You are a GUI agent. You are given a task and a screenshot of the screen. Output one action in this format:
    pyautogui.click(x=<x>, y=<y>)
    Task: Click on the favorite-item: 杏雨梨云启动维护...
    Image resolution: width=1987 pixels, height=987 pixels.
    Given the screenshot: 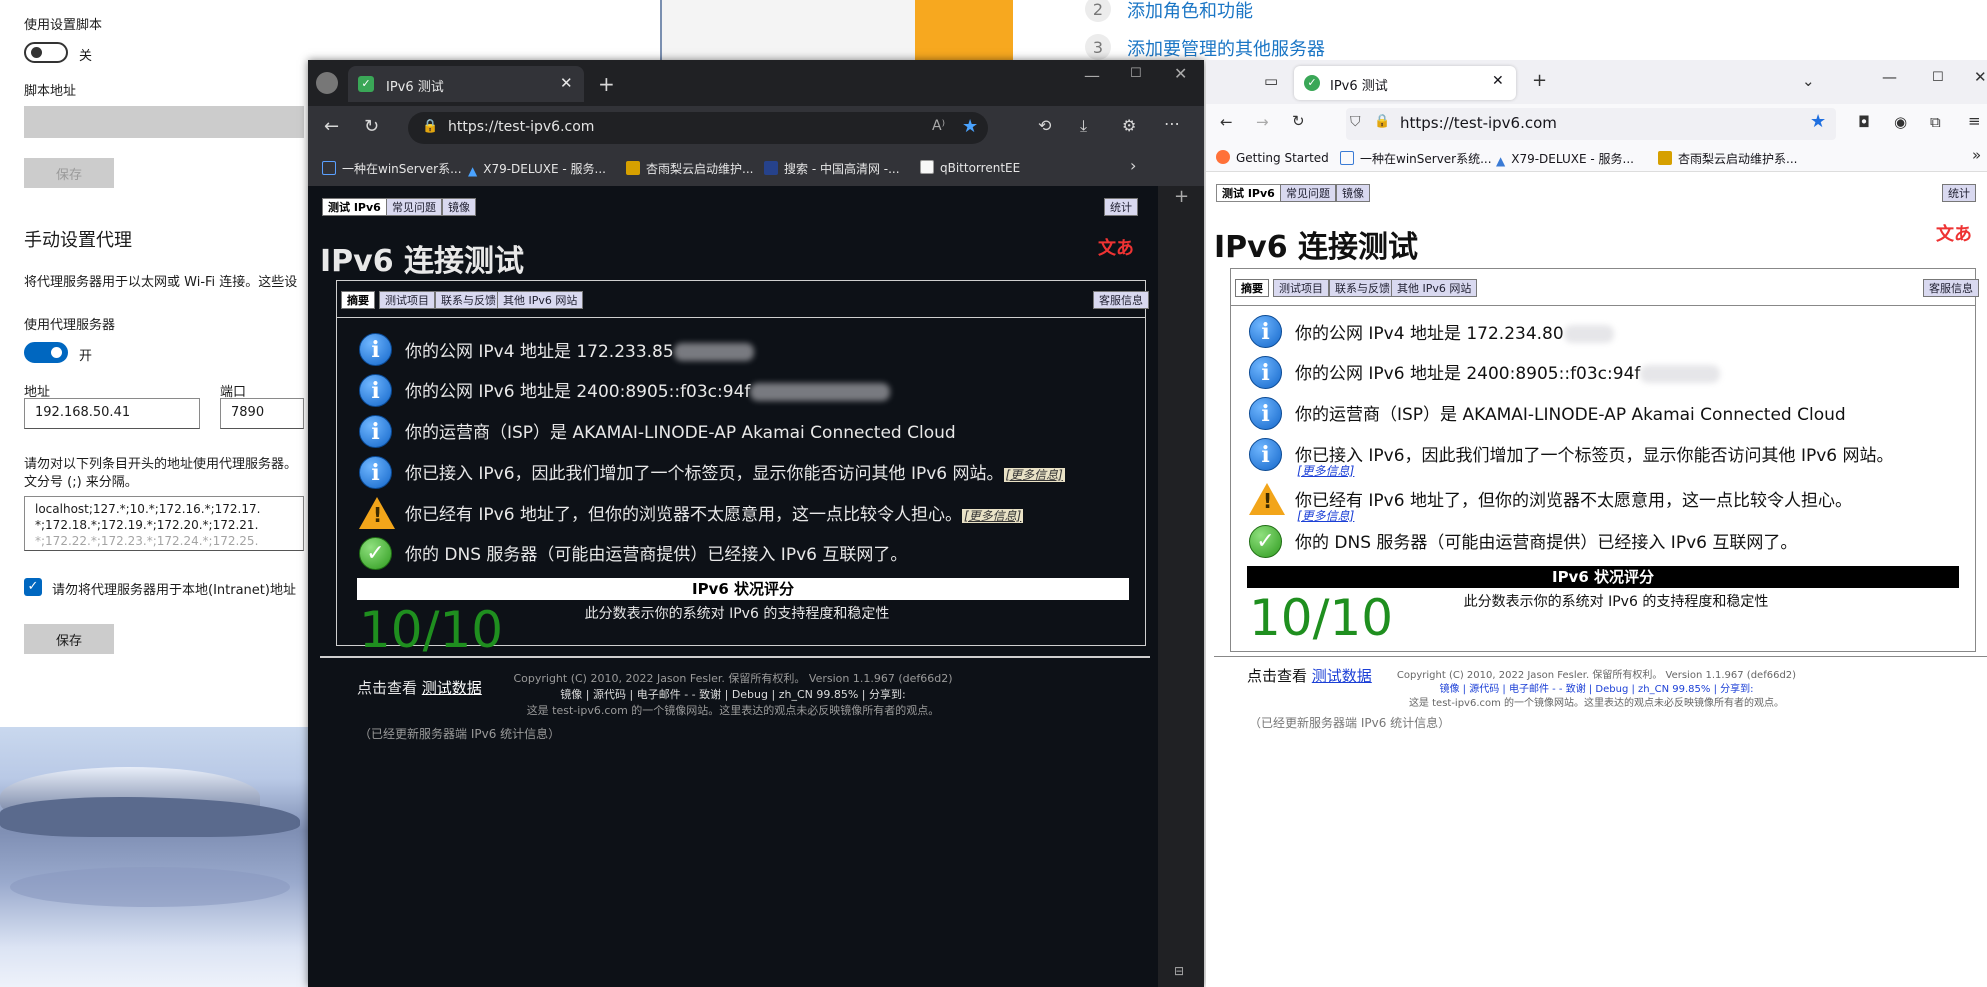 What is the action you would take?
    pyautogui.click(x=689, y=168)
    